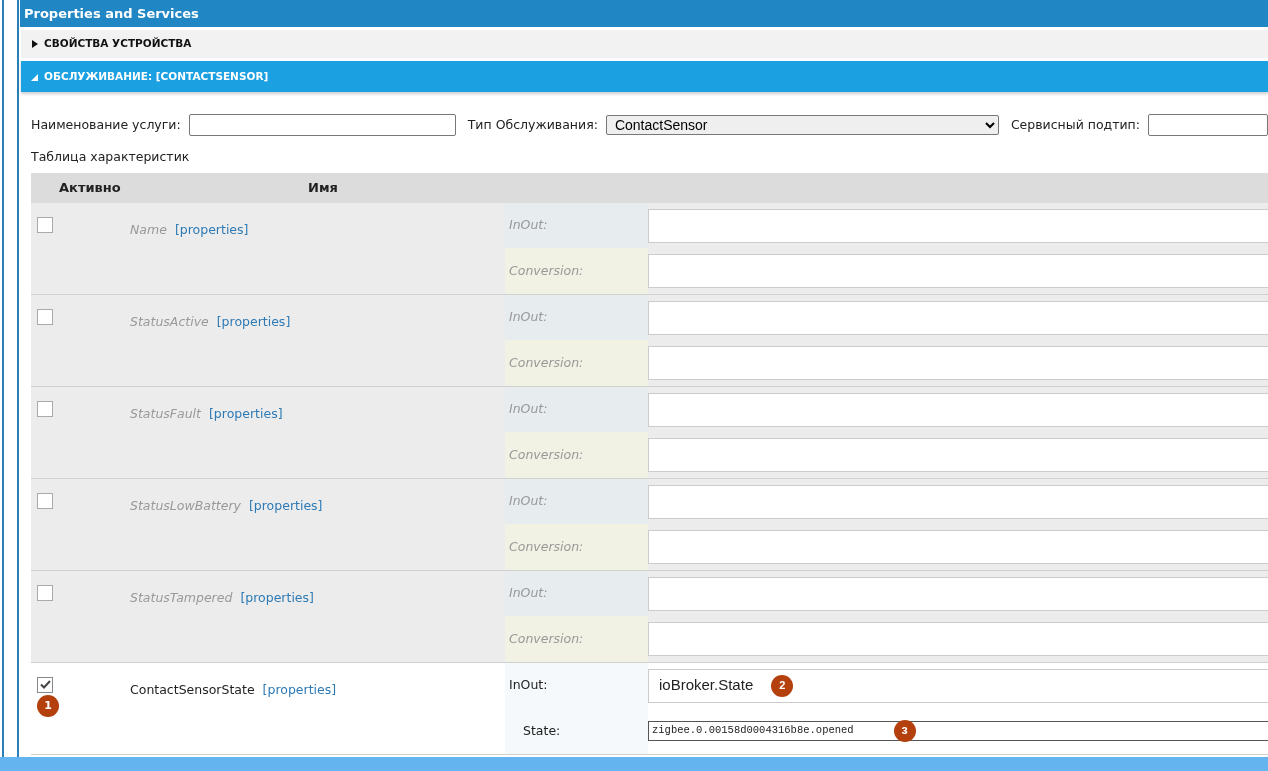  Describe the element at coordinates (753, 731) in the screenshot. I see `field-value: zigbee.0.00158d0004316b8e.opened` at that location.